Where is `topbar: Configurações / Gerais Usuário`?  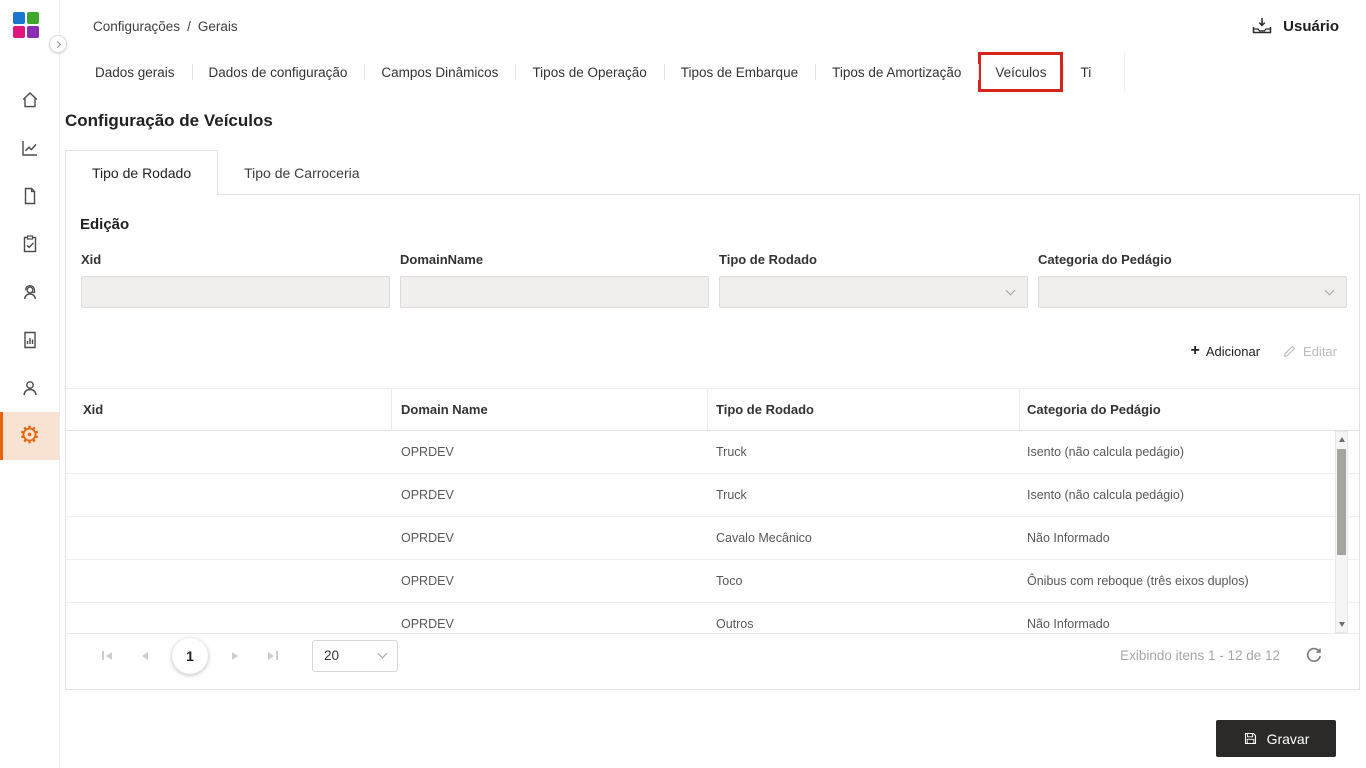 topbar: Configurações / Gerais Usuário is located at coordinates (713, 26).